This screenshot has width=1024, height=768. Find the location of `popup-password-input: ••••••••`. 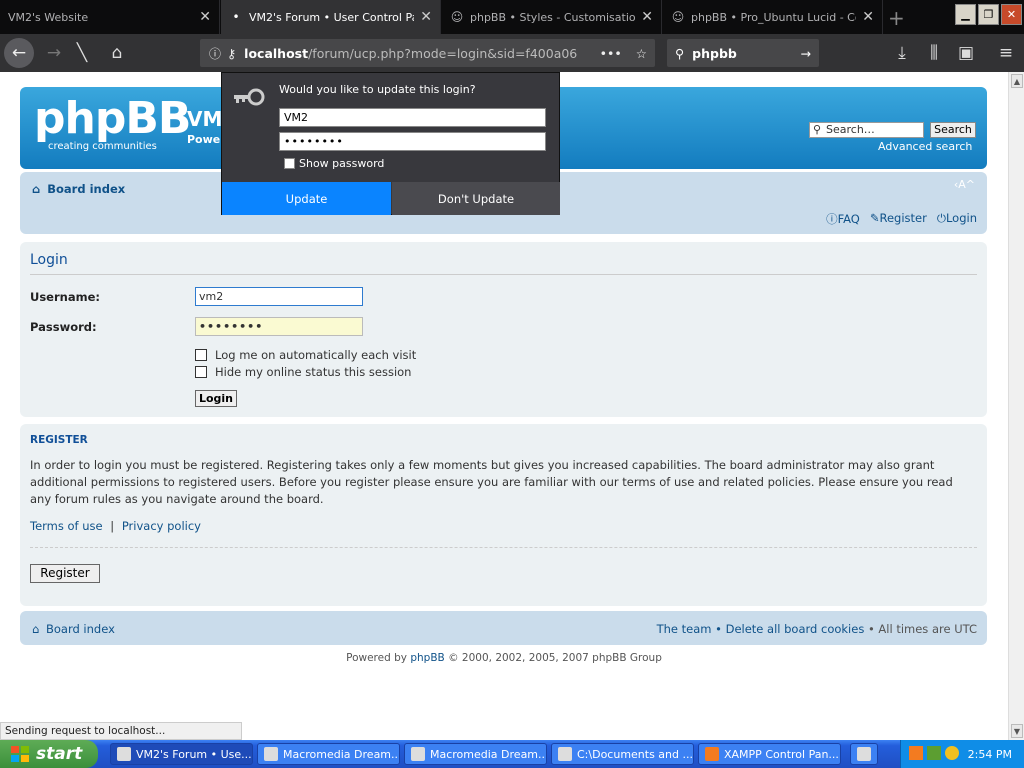

popup-password-input: •••••••• is located at coordinates (412, 141).